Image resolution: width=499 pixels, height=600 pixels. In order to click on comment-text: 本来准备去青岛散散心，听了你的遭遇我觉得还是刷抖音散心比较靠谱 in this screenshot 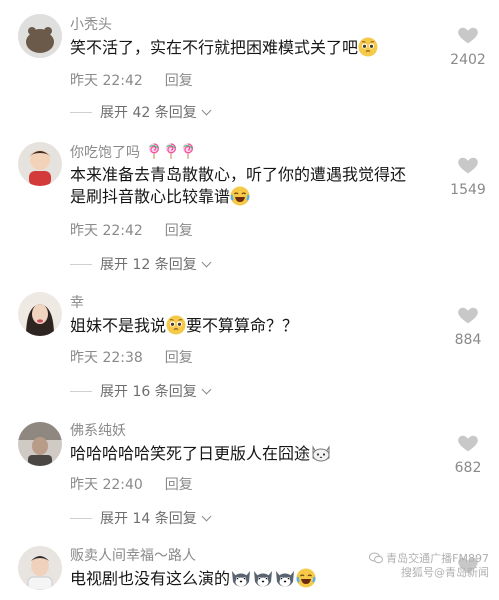, I will do `click(240, 186)`.